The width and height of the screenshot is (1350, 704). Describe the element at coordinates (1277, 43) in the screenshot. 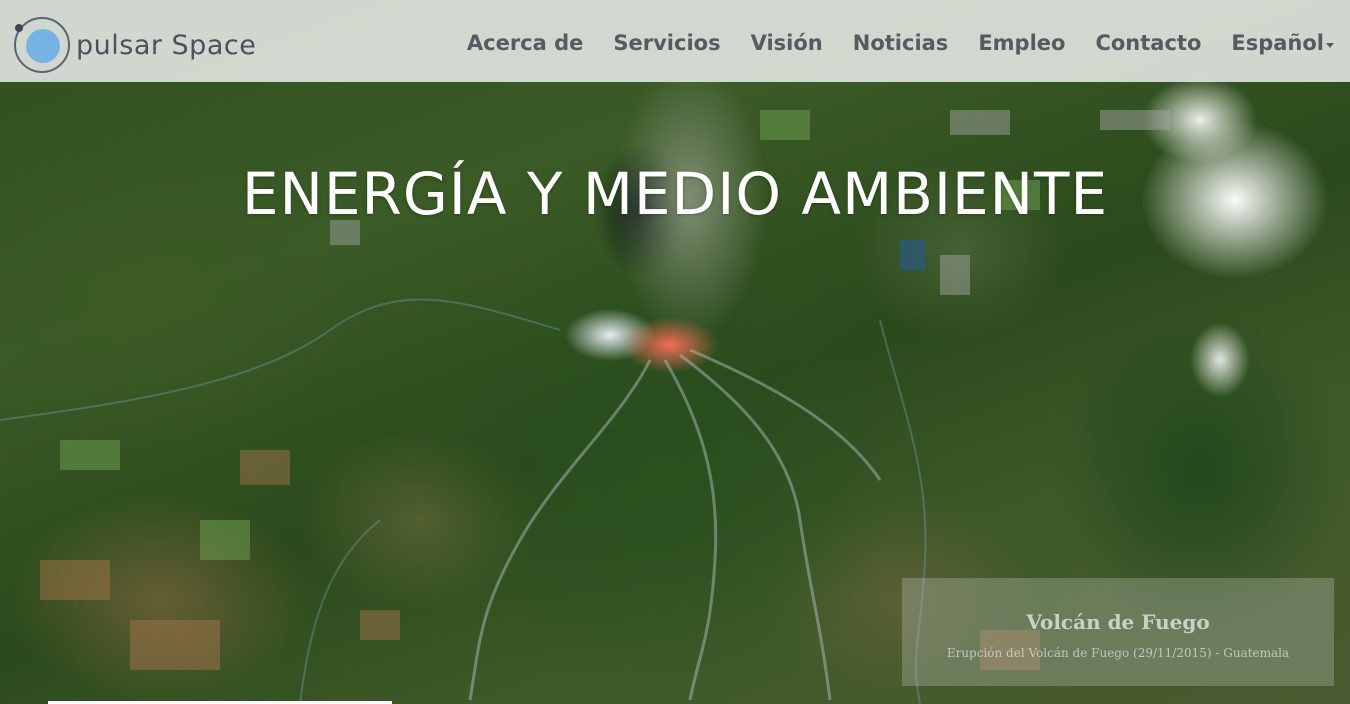

I see `language-label: Español` at that location.